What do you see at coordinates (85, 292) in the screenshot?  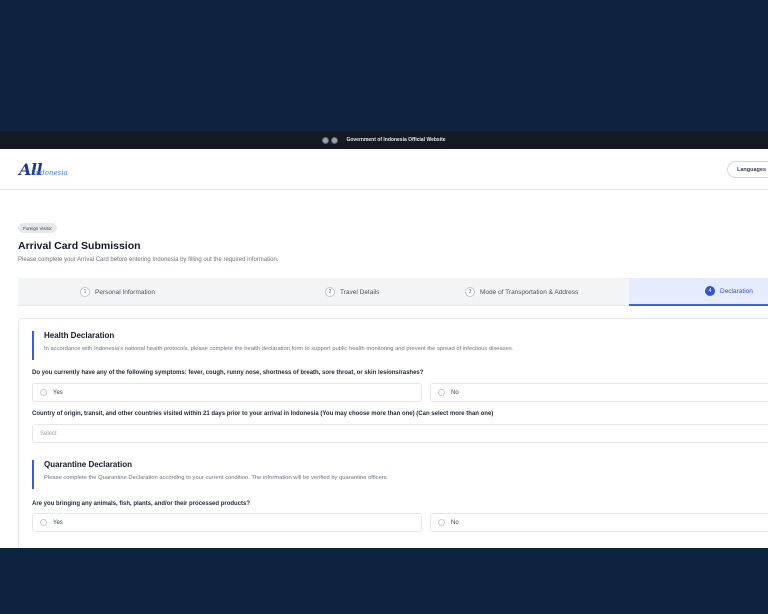 I see `step-number: 1` at bounding box center [85, 292].